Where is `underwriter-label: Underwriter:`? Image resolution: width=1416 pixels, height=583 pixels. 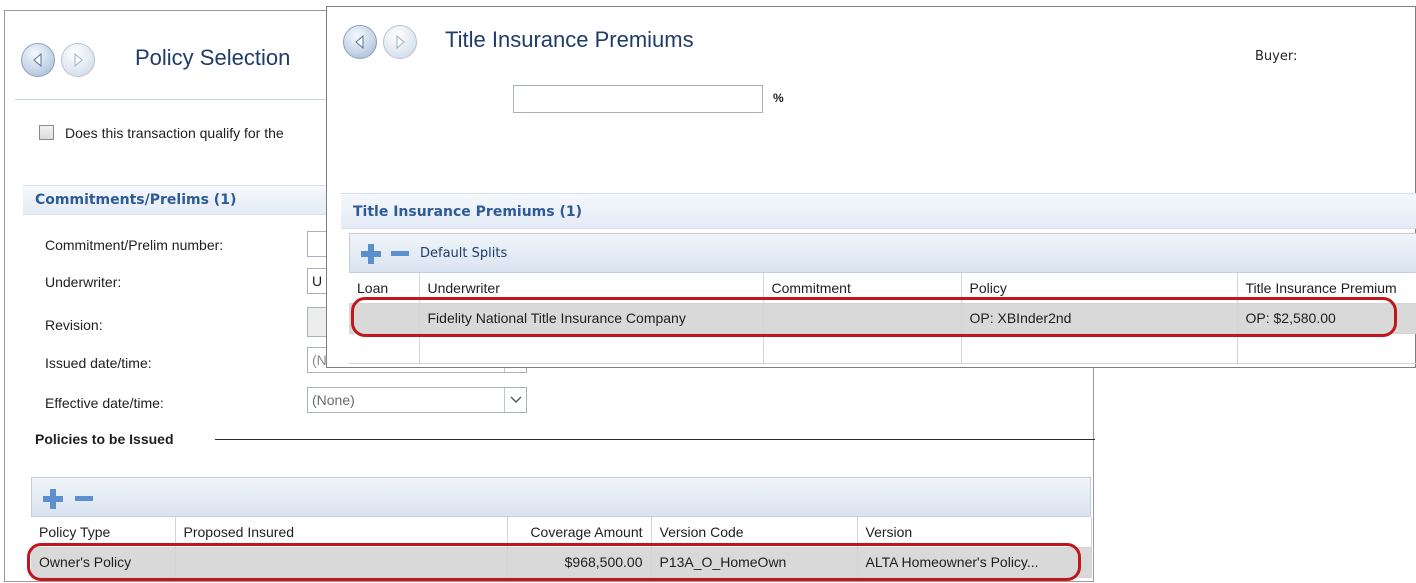 underwriter-label: Underwriter: is located at coordinates (83, 282).